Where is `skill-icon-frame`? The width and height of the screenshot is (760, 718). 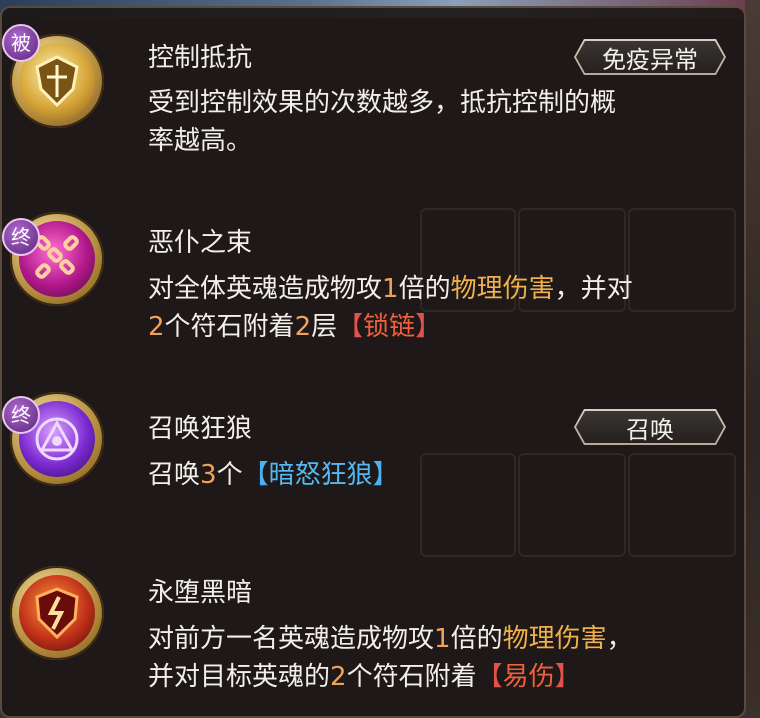 skill-icon-frame is located at coordinates (57, 613).